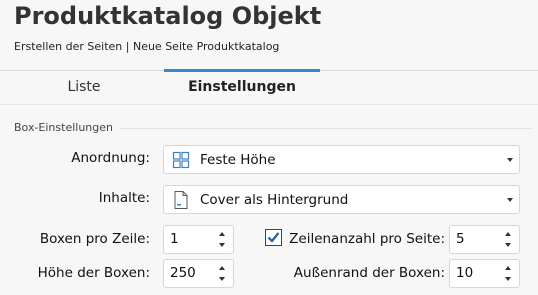  What do you see at coordinates (198, 273) in the screenshot?
I see `hoehe-boxen-stepper: 250` at bounding box center [198, 273].